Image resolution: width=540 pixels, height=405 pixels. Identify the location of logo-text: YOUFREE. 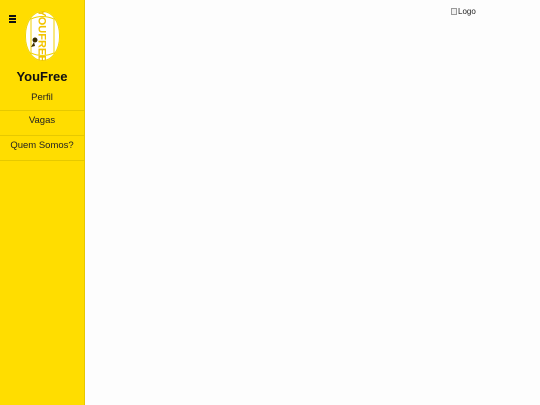
(42, 36).